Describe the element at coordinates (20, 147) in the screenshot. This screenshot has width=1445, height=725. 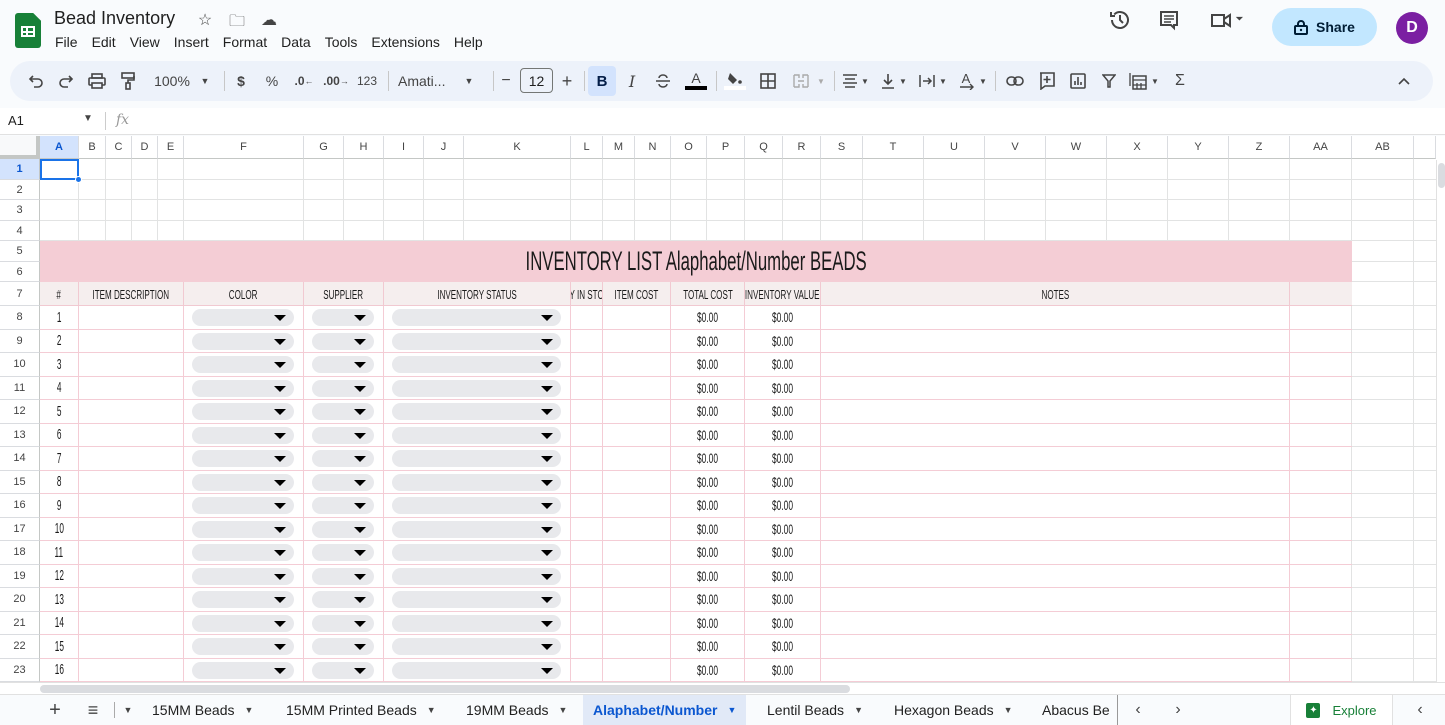
I see `select-all-corner` at that location.